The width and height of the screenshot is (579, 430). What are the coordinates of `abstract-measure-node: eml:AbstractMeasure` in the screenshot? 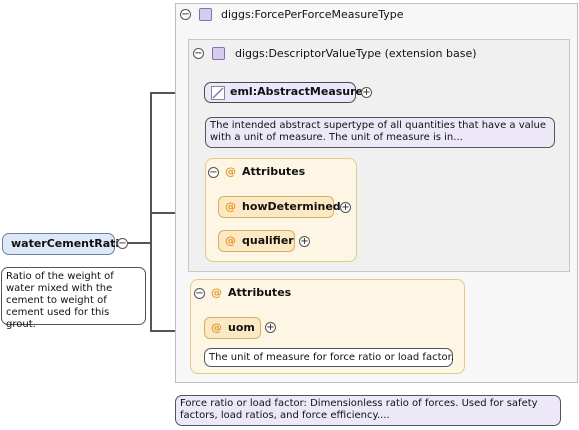 It's located at (283, 92).